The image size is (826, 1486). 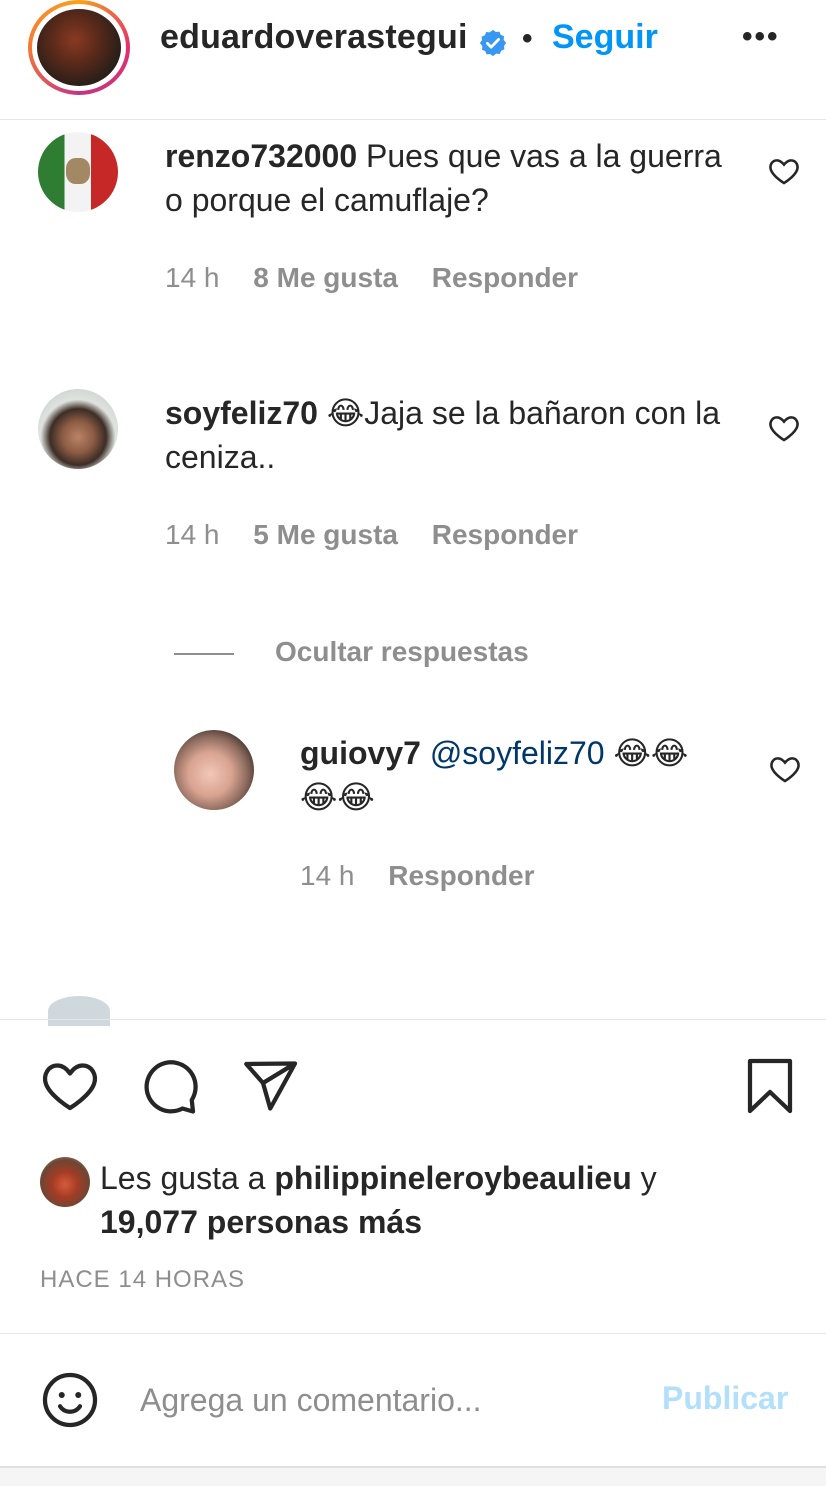 What do you see at coordinates (214, 770) in the screenshot?
I see `reply-avatar` at bounding box center [214, 770].